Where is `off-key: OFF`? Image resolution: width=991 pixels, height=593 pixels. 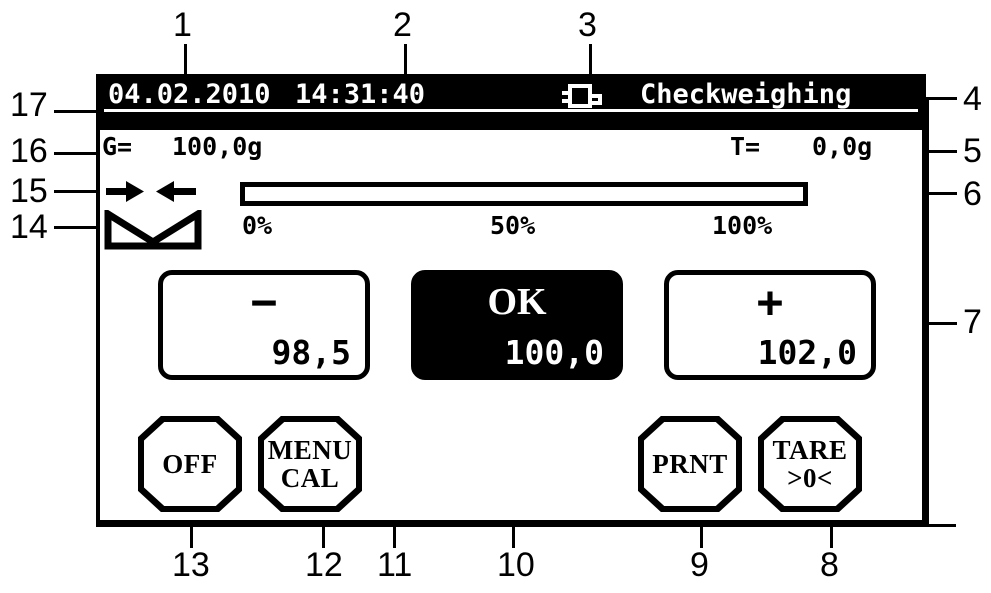 off-key: OFF is located at coordinates (190, 464).